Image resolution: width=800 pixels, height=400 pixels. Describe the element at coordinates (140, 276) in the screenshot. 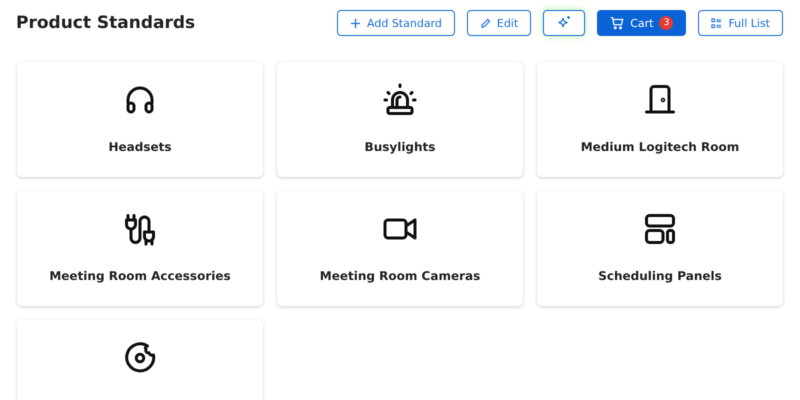

I see `category-label: Meeting Room Accessories` at that location.